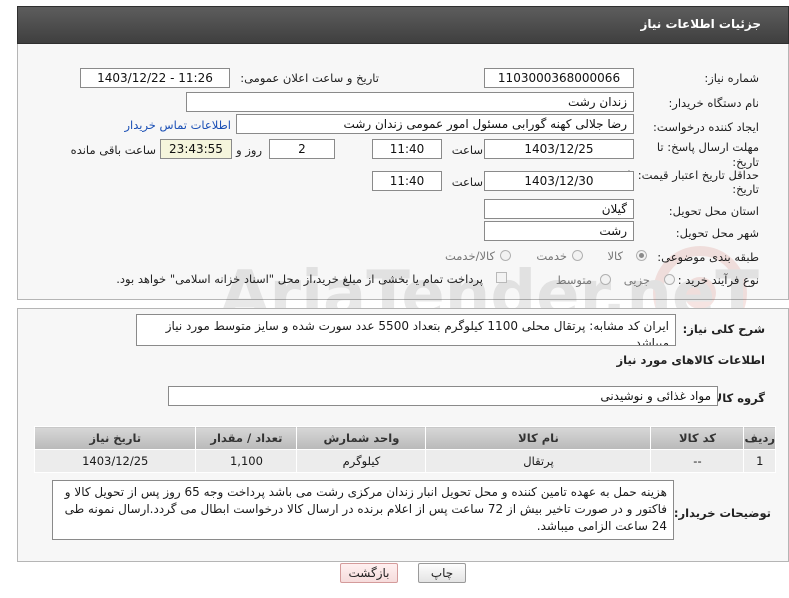 This screenshot has width=789, height=598. I want to click on cell-row: 1, so click(759, 461).